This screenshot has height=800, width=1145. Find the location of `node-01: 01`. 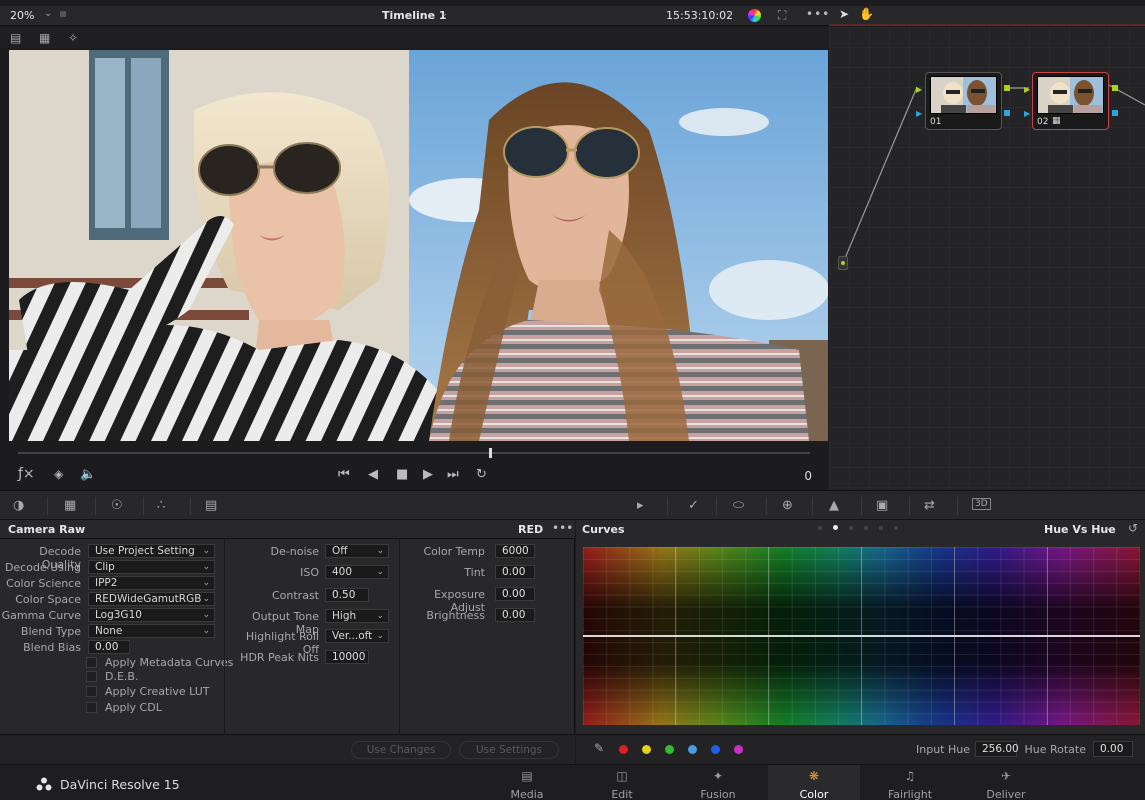

node-01: 01 is located at coordinates (963, 101).